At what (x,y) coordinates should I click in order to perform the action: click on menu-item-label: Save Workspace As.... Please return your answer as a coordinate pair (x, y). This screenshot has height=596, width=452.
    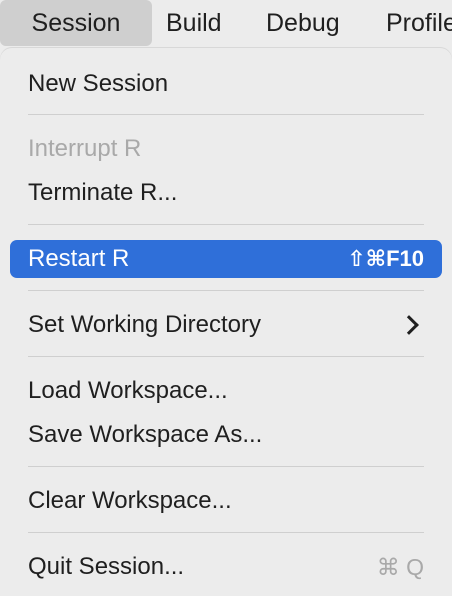
    Looking at the image, I should click on (145, 434).